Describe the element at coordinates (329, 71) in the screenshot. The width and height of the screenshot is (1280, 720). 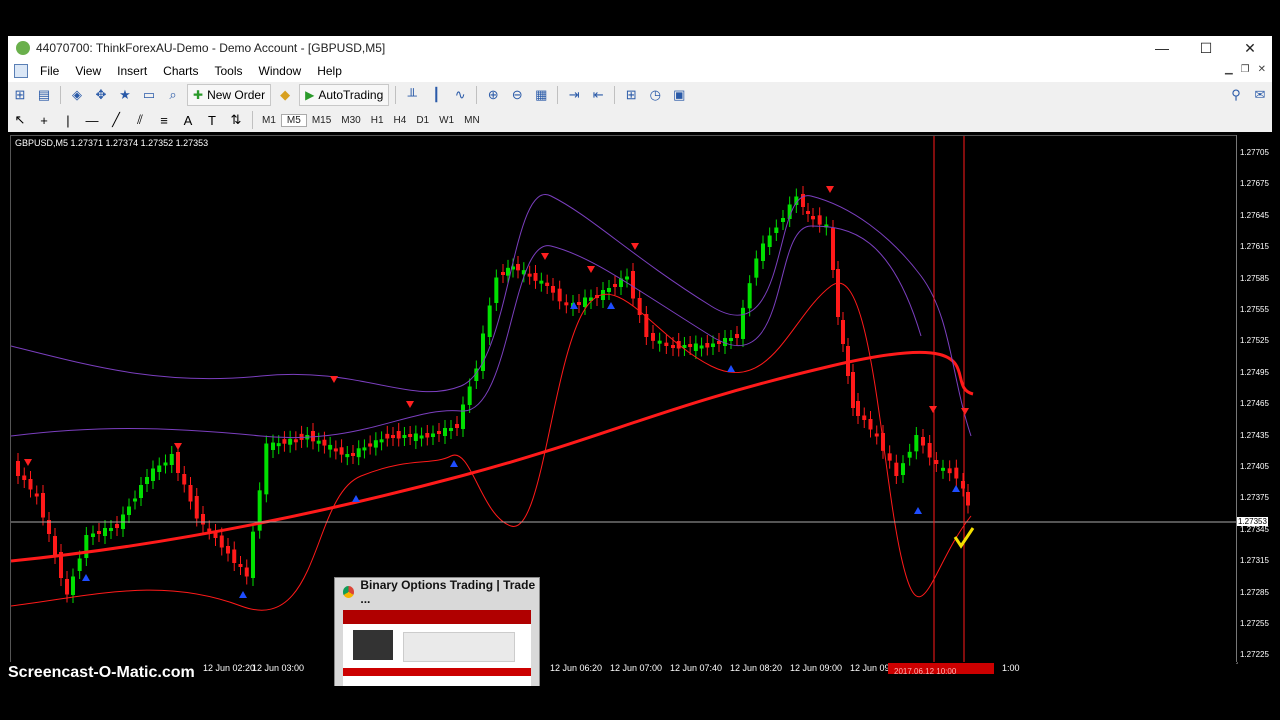
I see `menu-help: Help` at that location.